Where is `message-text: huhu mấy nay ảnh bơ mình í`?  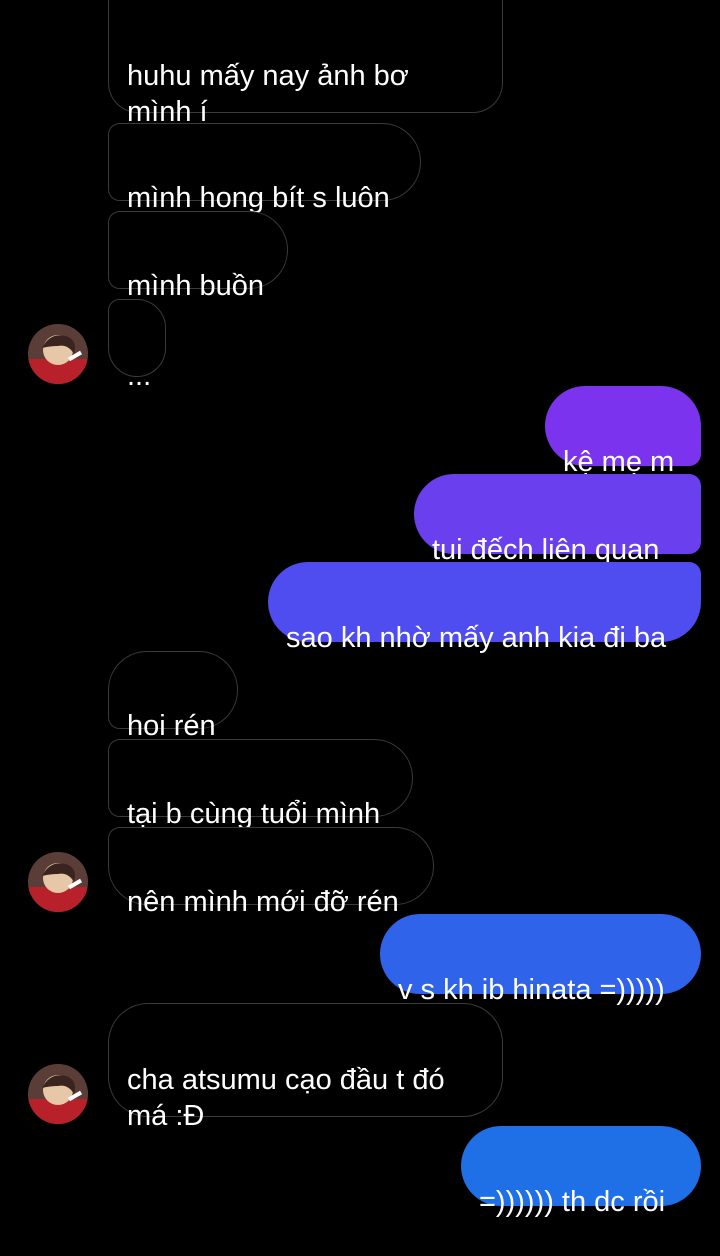 message-text: huhu mấy nay ảnh bơ mình í is located at coordinates (268, 94).